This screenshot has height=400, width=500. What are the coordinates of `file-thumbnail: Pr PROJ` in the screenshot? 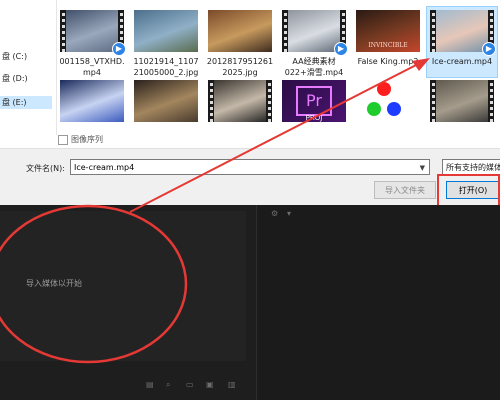 It's located at (314, 101).